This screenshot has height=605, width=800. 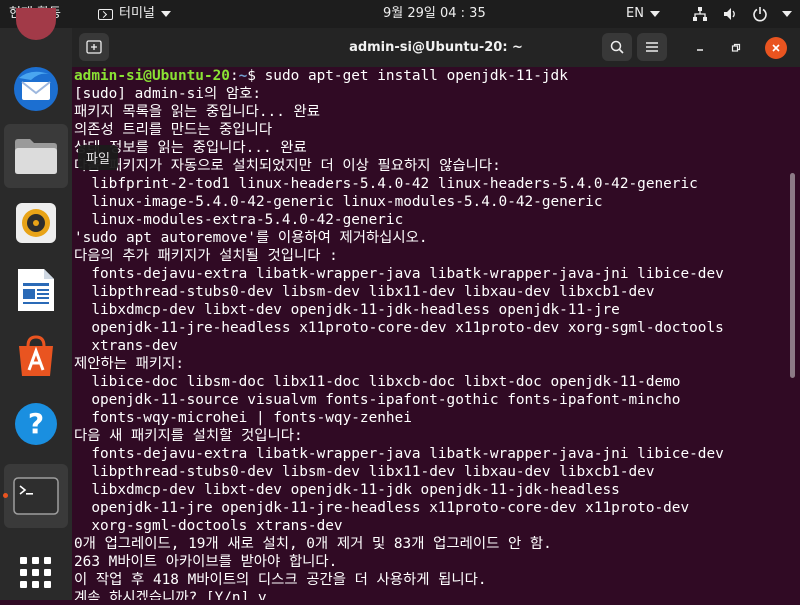 I want to click on title-bar: admin-si@Ubuntu-20: ~, so click(x=436, y=47).